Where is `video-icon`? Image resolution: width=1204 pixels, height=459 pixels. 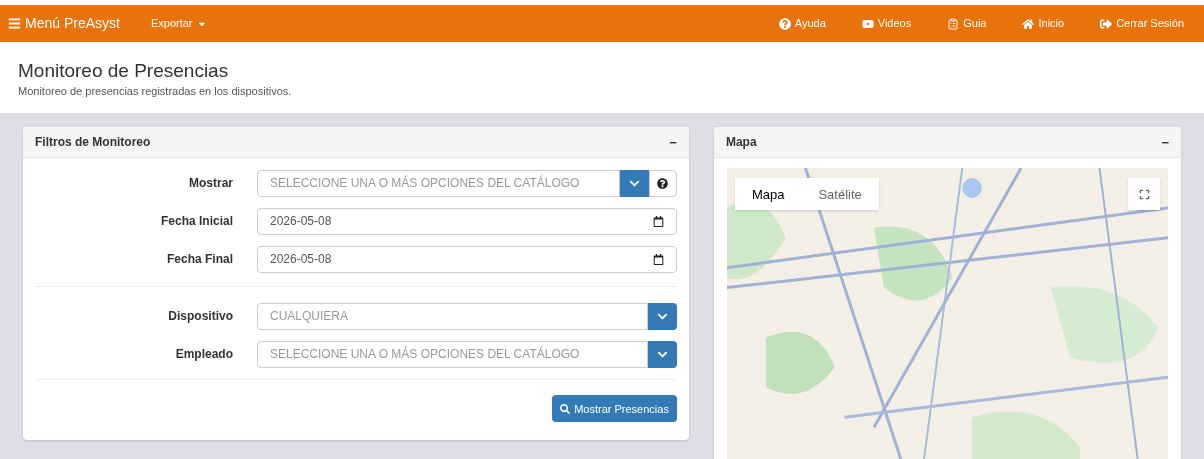 video-icon is located at coordinates (867, 23).